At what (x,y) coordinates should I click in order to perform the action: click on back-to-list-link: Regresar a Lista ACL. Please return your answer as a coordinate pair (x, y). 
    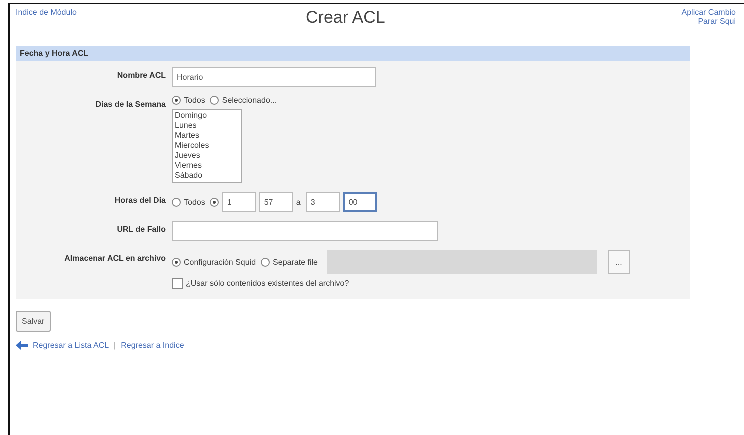
    Looking at the image, I should click on (71, 345).